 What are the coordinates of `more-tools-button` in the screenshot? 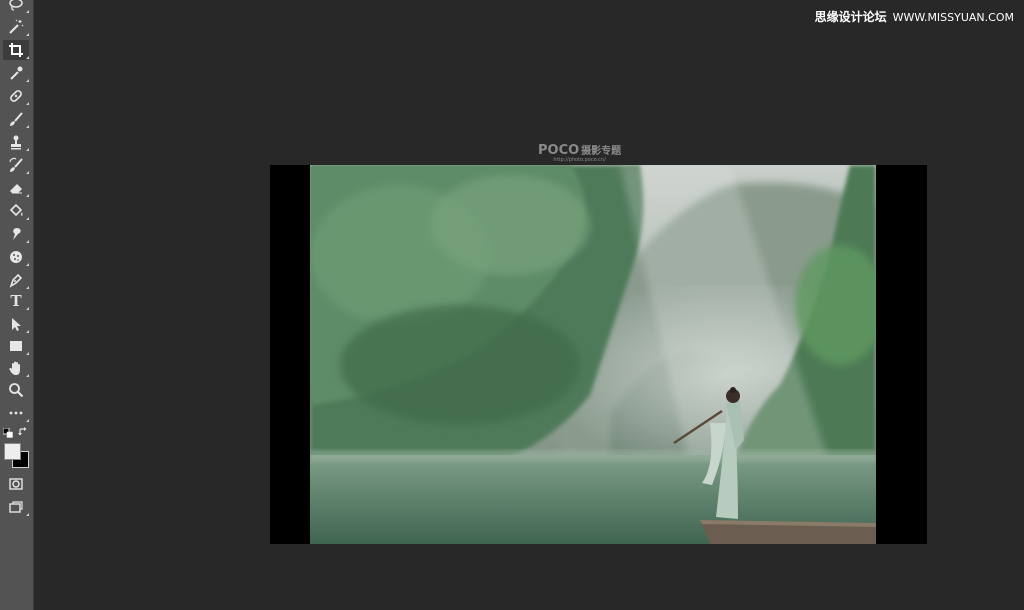 It's located at (16, 413).